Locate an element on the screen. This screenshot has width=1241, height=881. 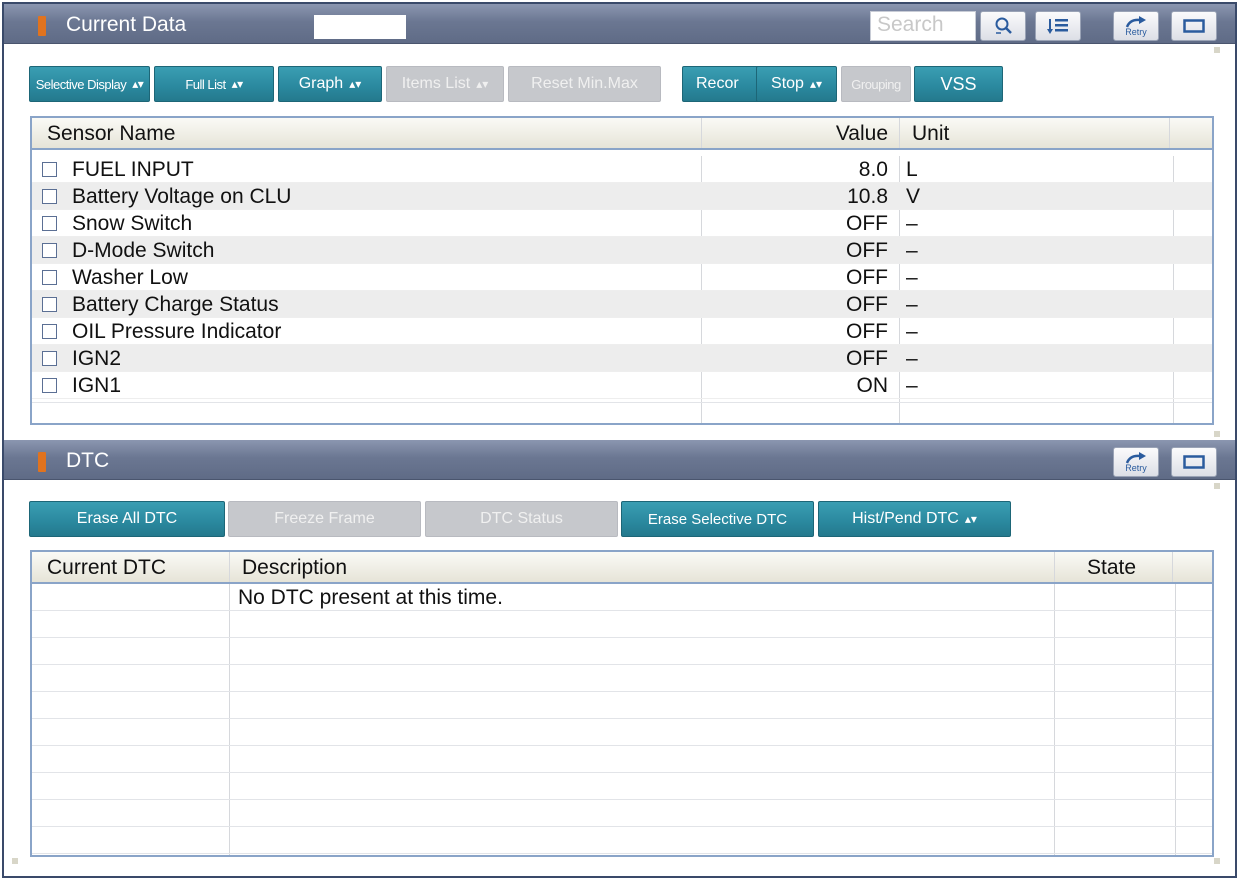
table-row: Snow Switch OFF – is located at coordinates (622, 223).